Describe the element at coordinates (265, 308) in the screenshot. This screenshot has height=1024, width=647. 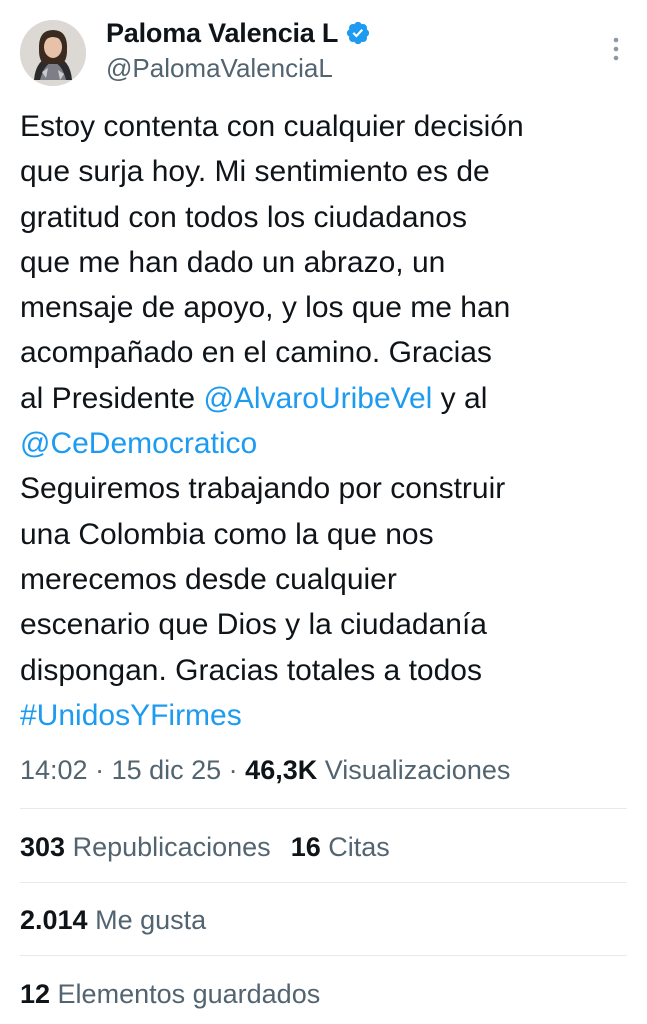
I see `tweet-text-line: mensaje de apoyo, y los que me han` at that location.